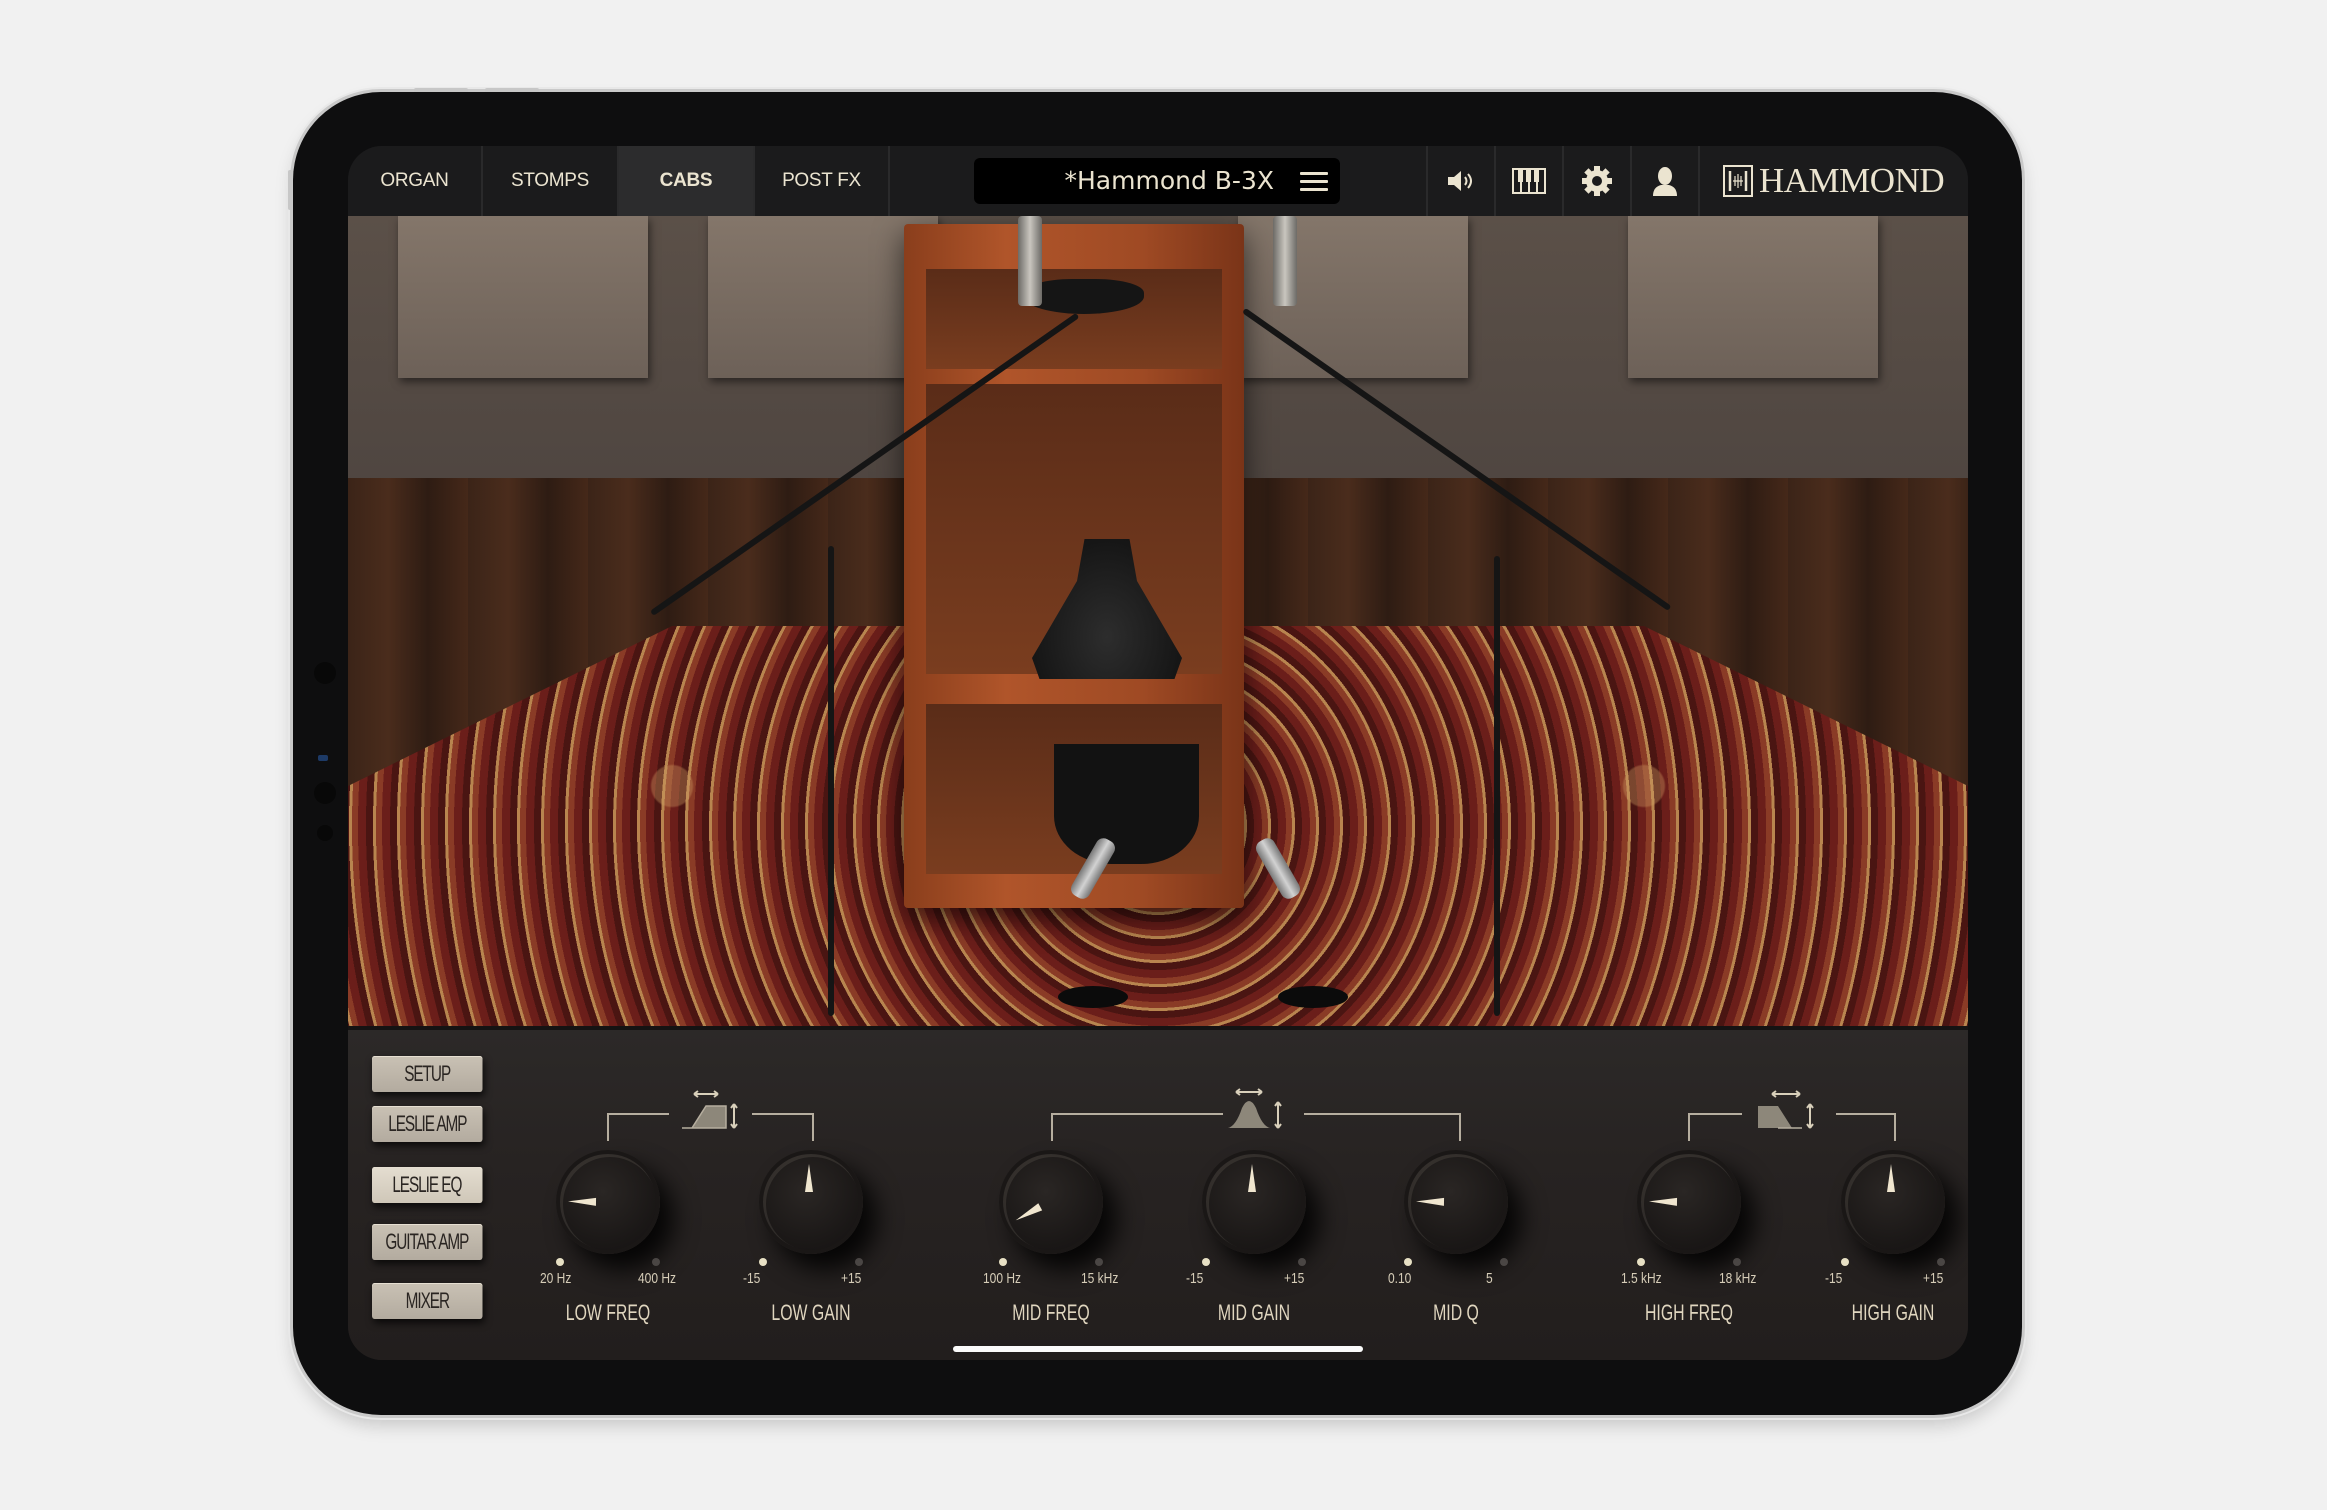  Describe the element at coordinates (1285, 261) in the screenshot. I see `top-mic-right` at that location.